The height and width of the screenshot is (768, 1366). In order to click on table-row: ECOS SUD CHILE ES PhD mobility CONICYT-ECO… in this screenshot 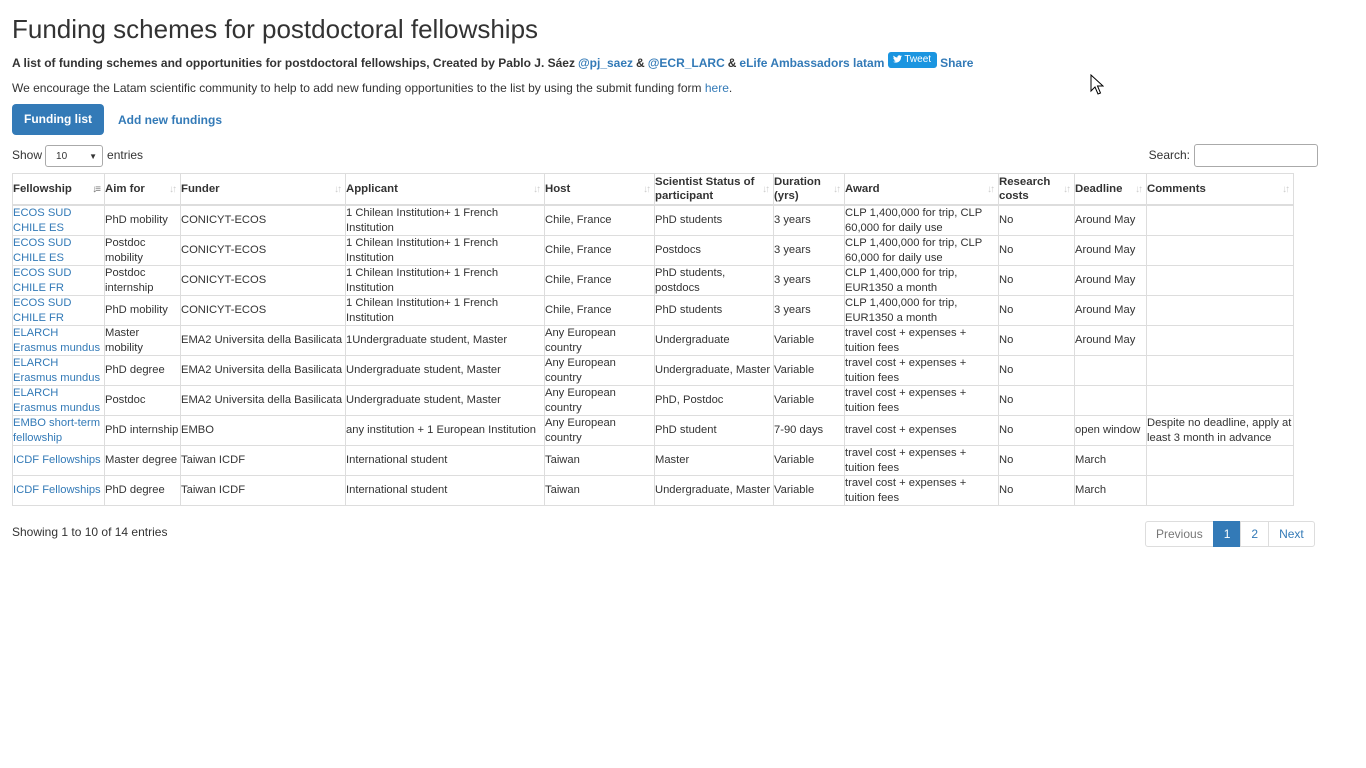, I will do `click(653, 220)`.